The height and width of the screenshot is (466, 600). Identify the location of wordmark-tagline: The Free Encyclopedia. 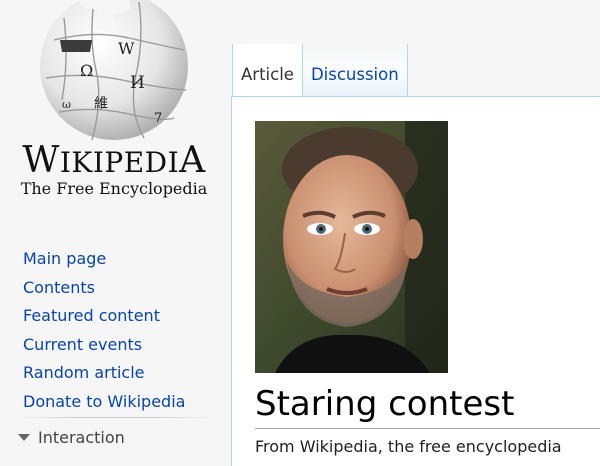
(114, 188).